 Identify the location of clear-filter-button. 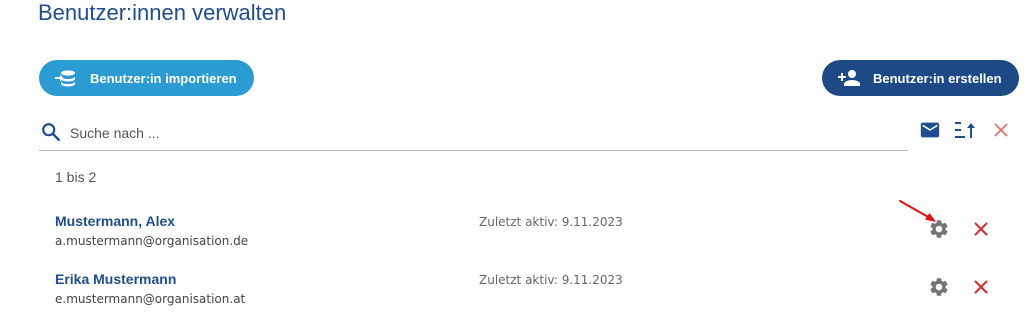
(1001, 132).